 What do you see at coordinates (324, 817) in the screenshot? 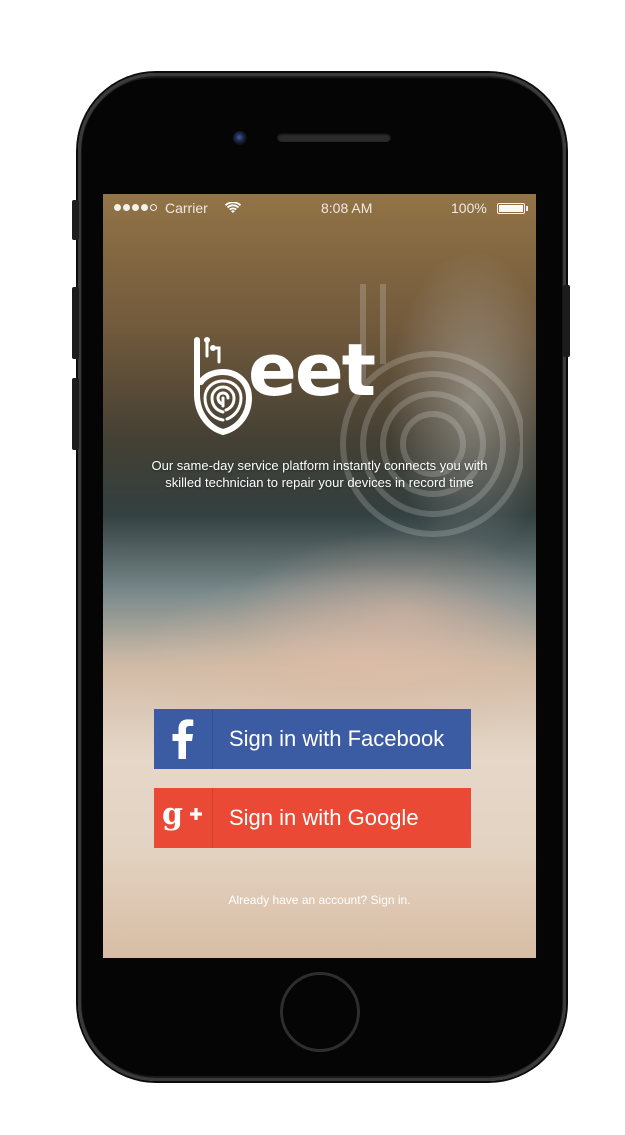
I see `google-button-label: Sign in with Google` at bounding box center [324, 817].